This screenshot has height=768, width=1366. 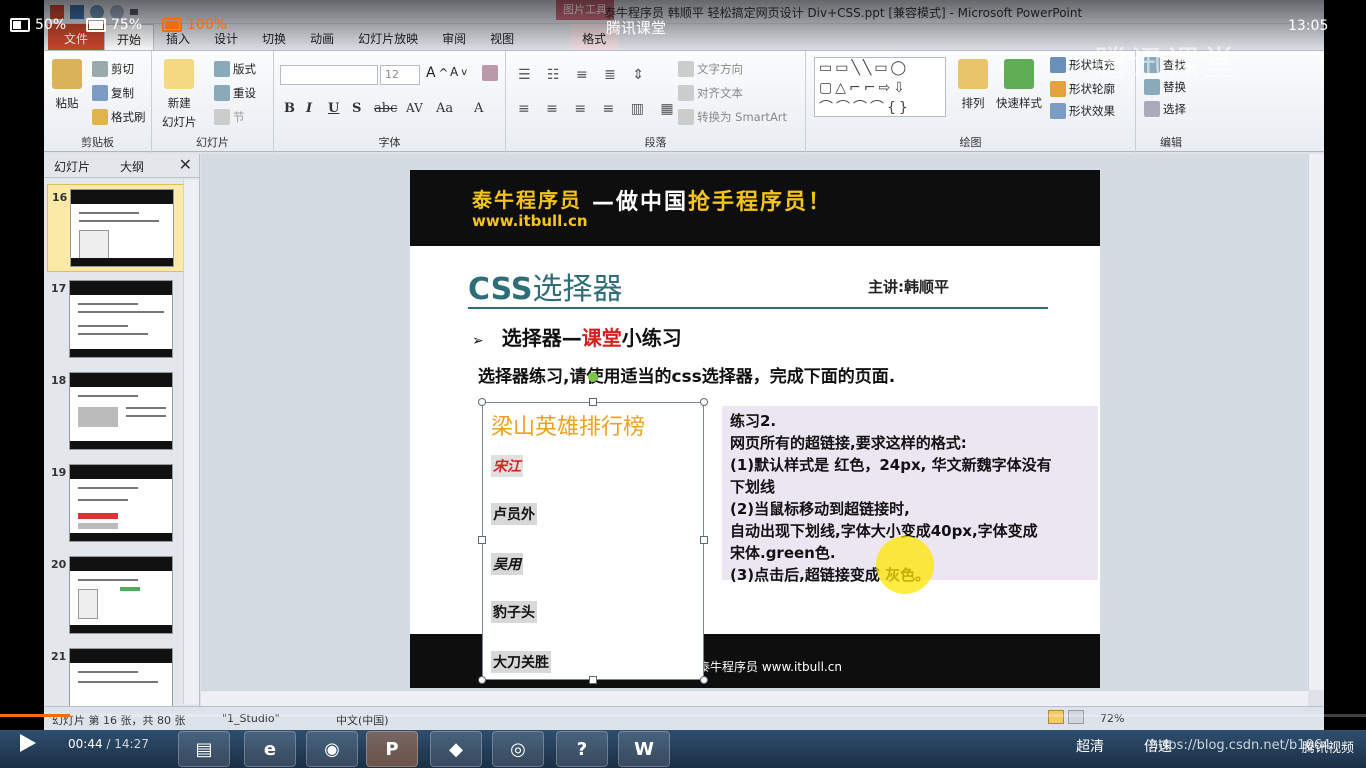 What do you see at coordinates (545, 286) in the screenshot?
I see `slide-title: CSS选择器` at bounding box center [545, 286].